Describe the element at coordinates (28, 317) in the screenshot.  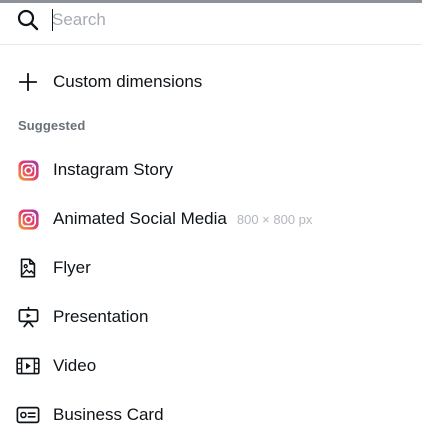
I see `presentation-icon` at that location.